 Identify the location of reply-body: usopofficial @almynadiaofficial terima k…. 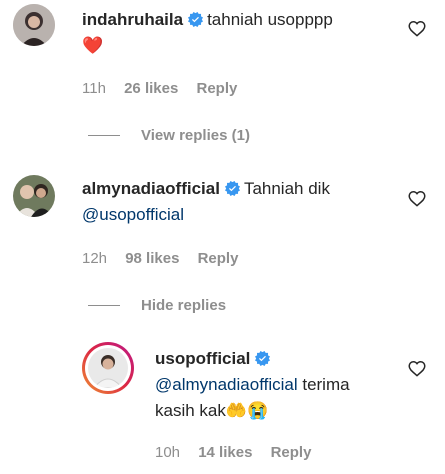
(277, 385).